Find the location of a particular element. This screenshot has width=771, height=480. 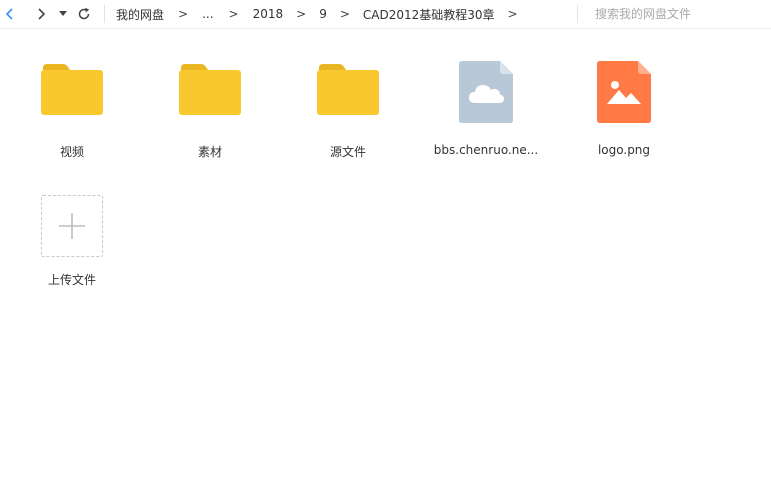

item-label: 素材 is located at coordinates (209, 152).